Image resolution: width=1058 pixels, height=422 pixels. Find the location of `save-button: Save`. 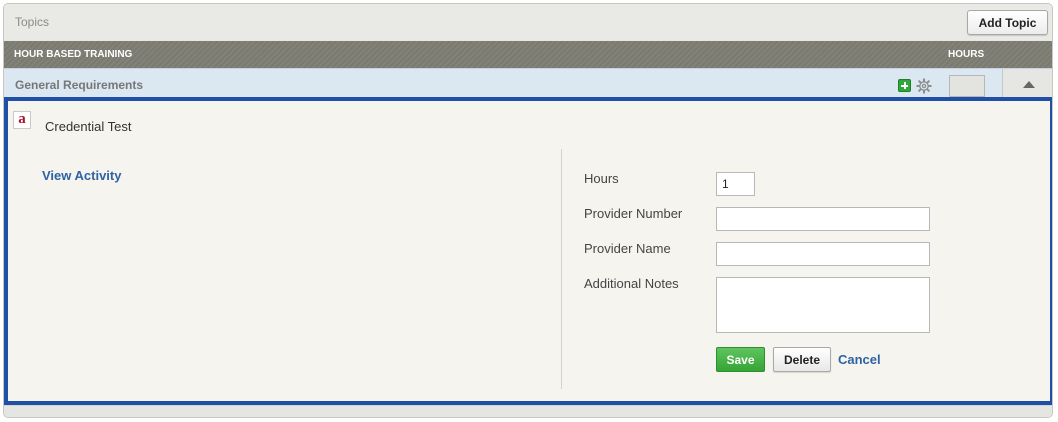

save-button: Save is located at coordinates (740, 359).